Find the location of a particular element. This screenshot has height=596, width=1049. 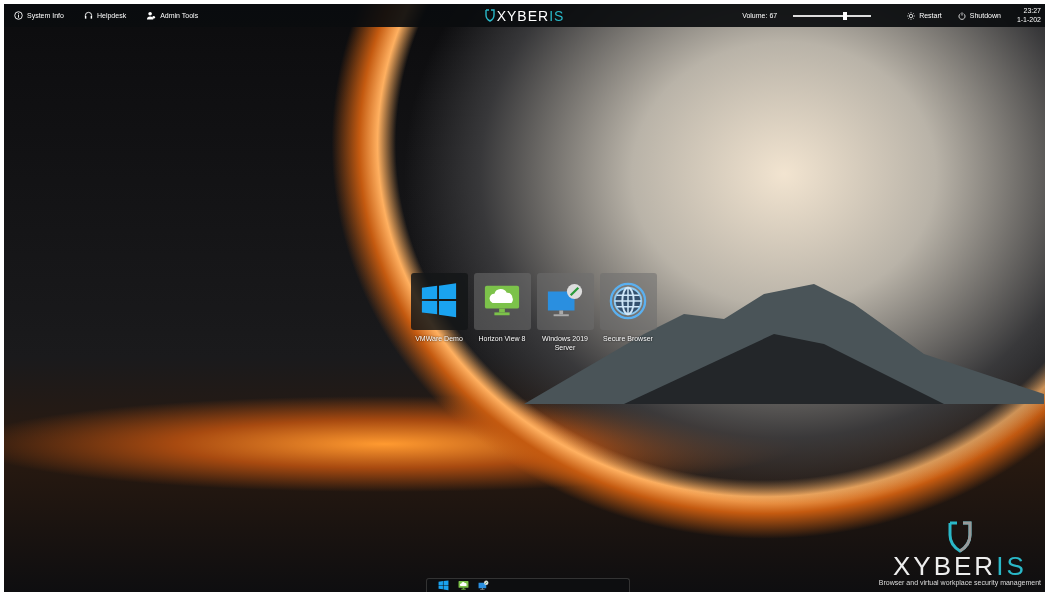

windows-logo-icon is located at coordinates (443, 585).